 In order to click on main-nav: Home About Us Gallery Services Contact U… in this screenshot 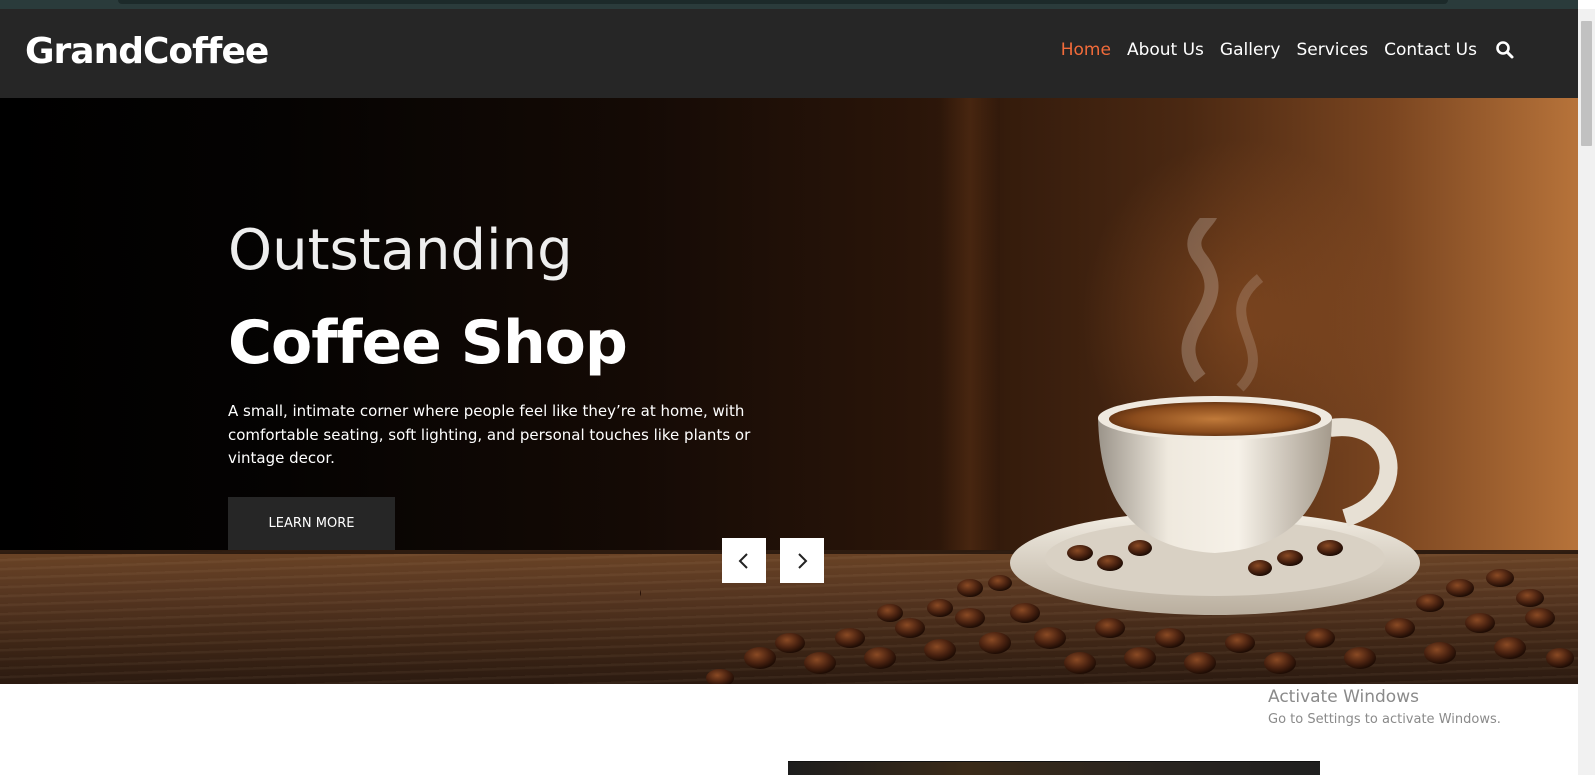, I will do `click(1288, 50)`.